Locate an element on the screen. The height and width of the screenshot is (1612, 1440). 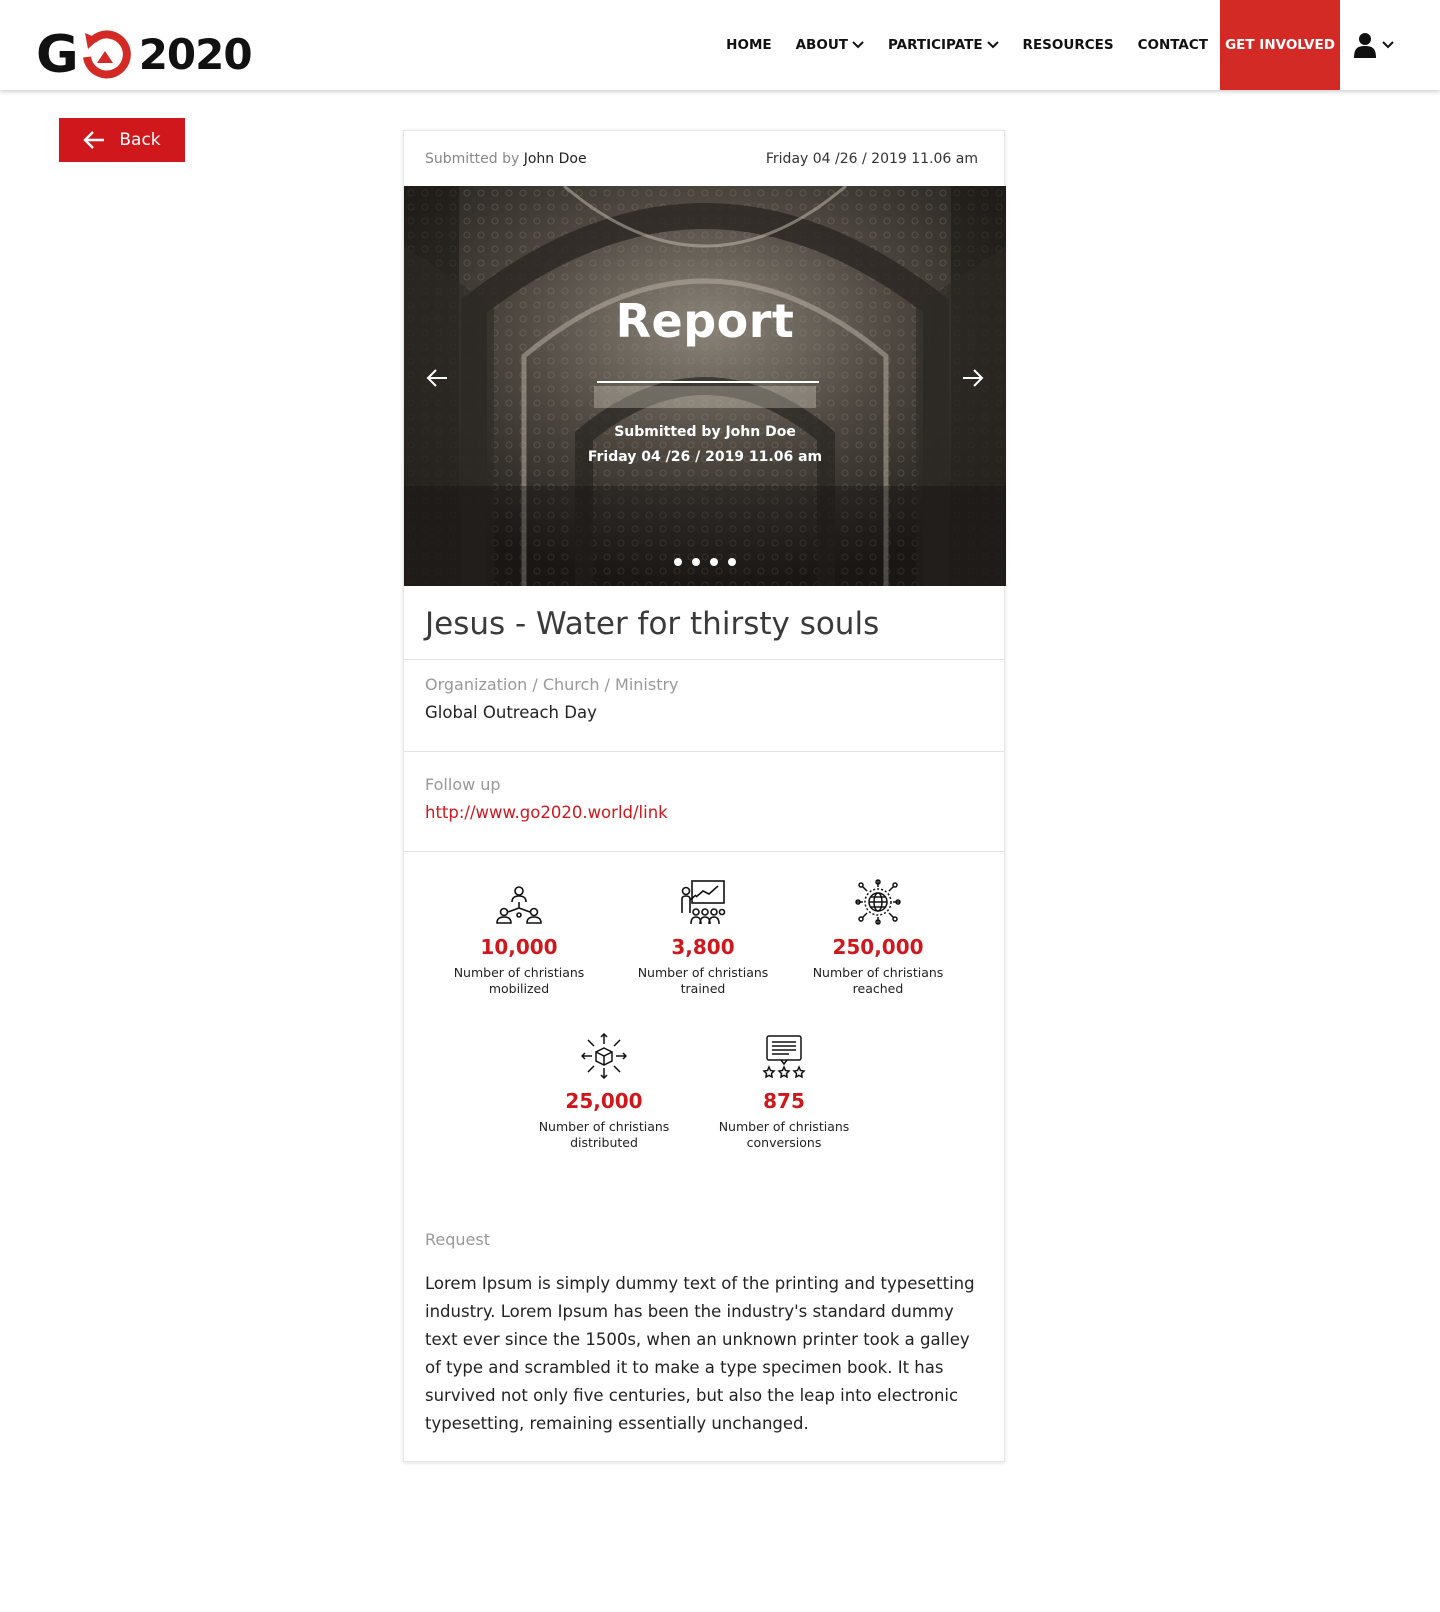
request-label: Request is located at coordinates (457, 1239).